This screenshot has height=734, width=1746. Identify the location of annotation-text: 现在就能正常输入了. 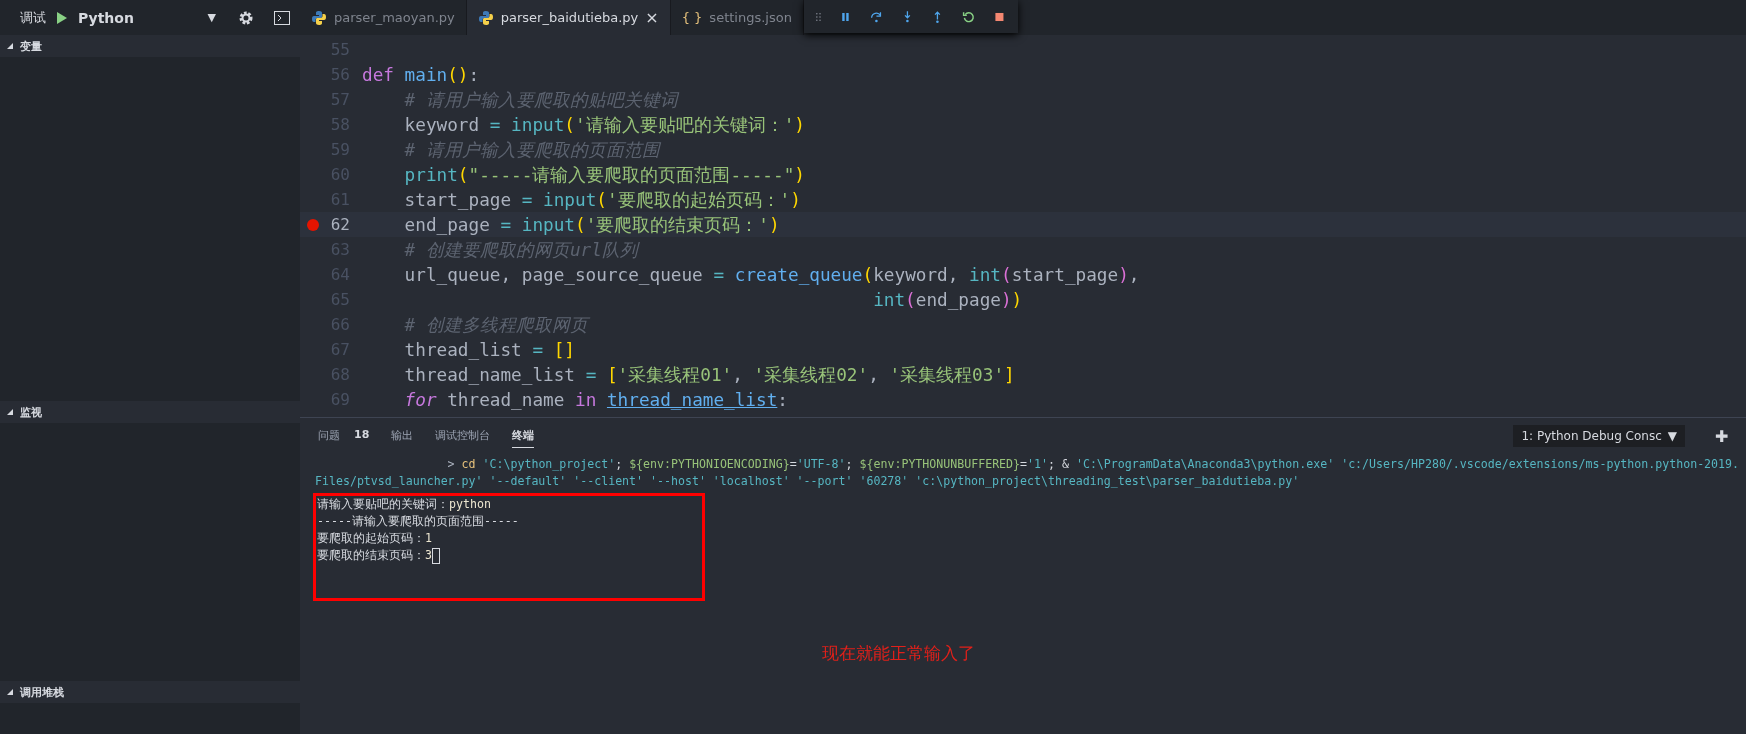
(898, 654).